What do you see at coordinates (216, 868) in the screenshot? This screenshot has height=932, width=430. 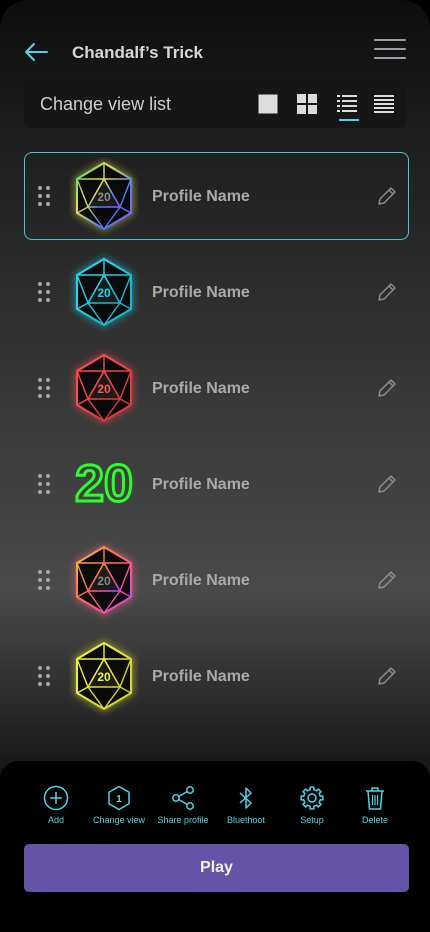 I see `play-button: Play` at bounding box center [216, 868].